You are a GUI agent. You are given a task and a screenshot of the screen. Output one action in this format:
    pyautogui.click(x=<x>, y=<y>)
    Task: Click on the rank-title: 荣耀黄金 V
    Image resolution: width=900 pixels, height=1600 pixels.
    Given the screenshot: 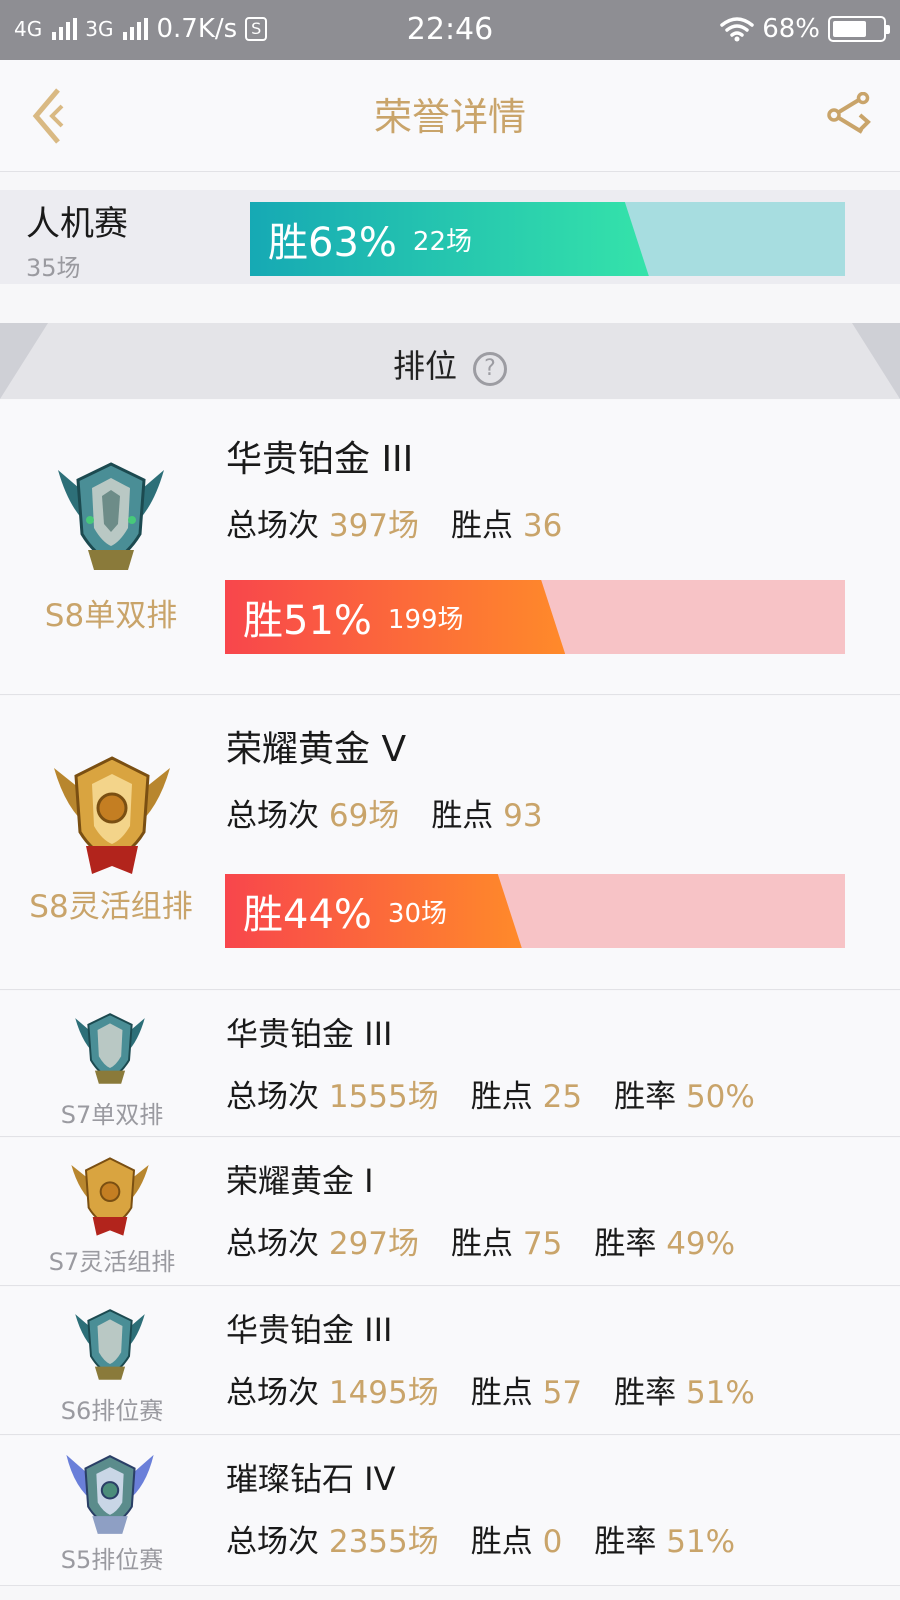 What is the action you would take?
    pyautogui.click(x=316, y=749)
    